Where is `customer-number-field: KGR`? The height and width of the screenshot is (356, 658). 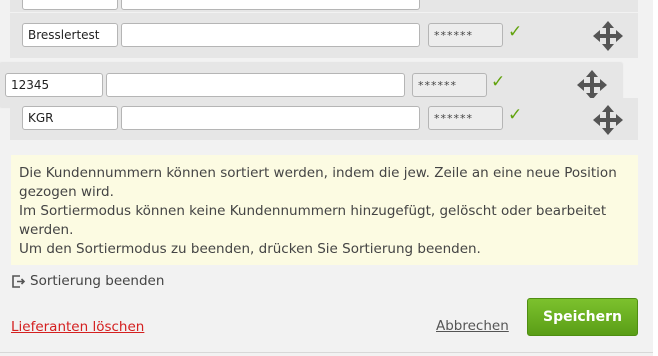
customer-number-field: KGR is located at coordinates (70, 118).